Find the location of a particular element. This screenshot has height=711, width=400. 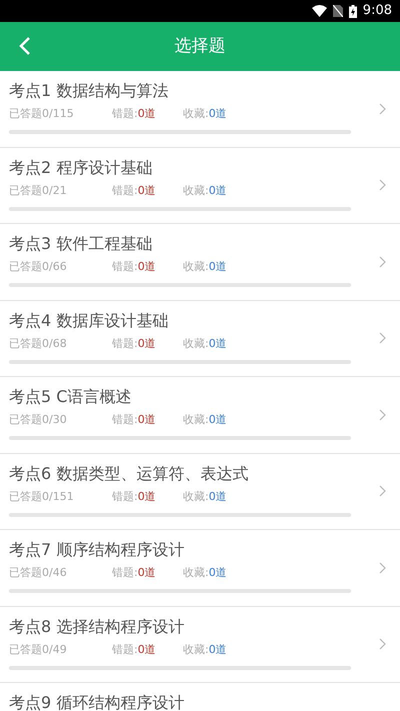

answered-count: 已答题0/30 is located at coordinates (38, 420).